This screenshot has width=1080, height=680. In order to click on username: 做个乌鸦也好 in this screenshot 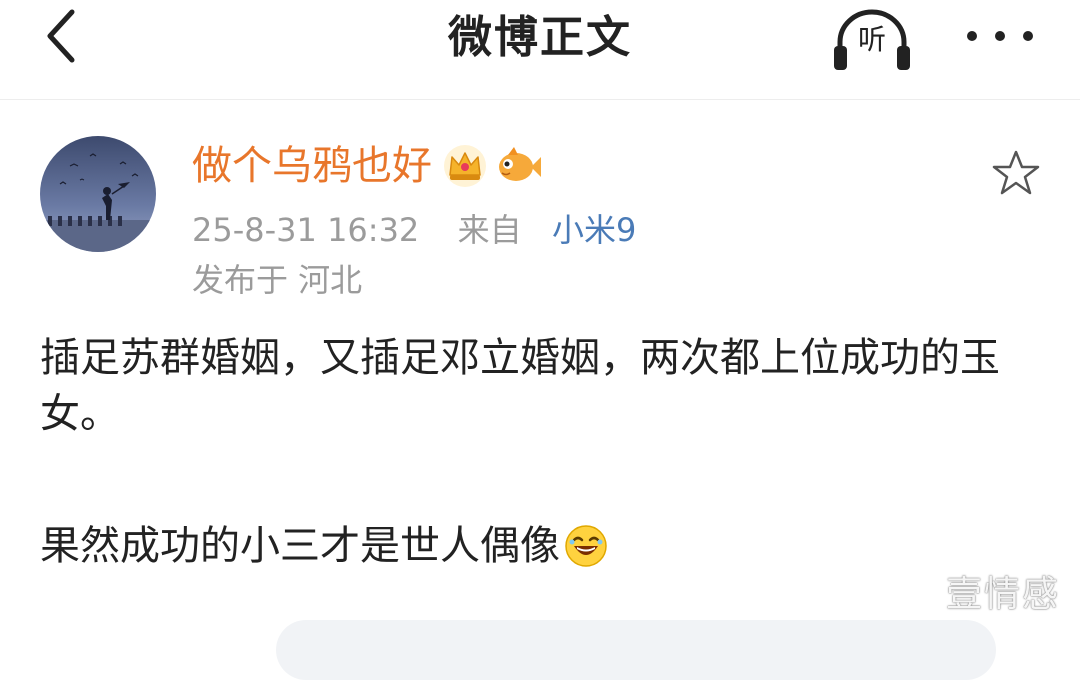, I will do `click(312, 166)`.